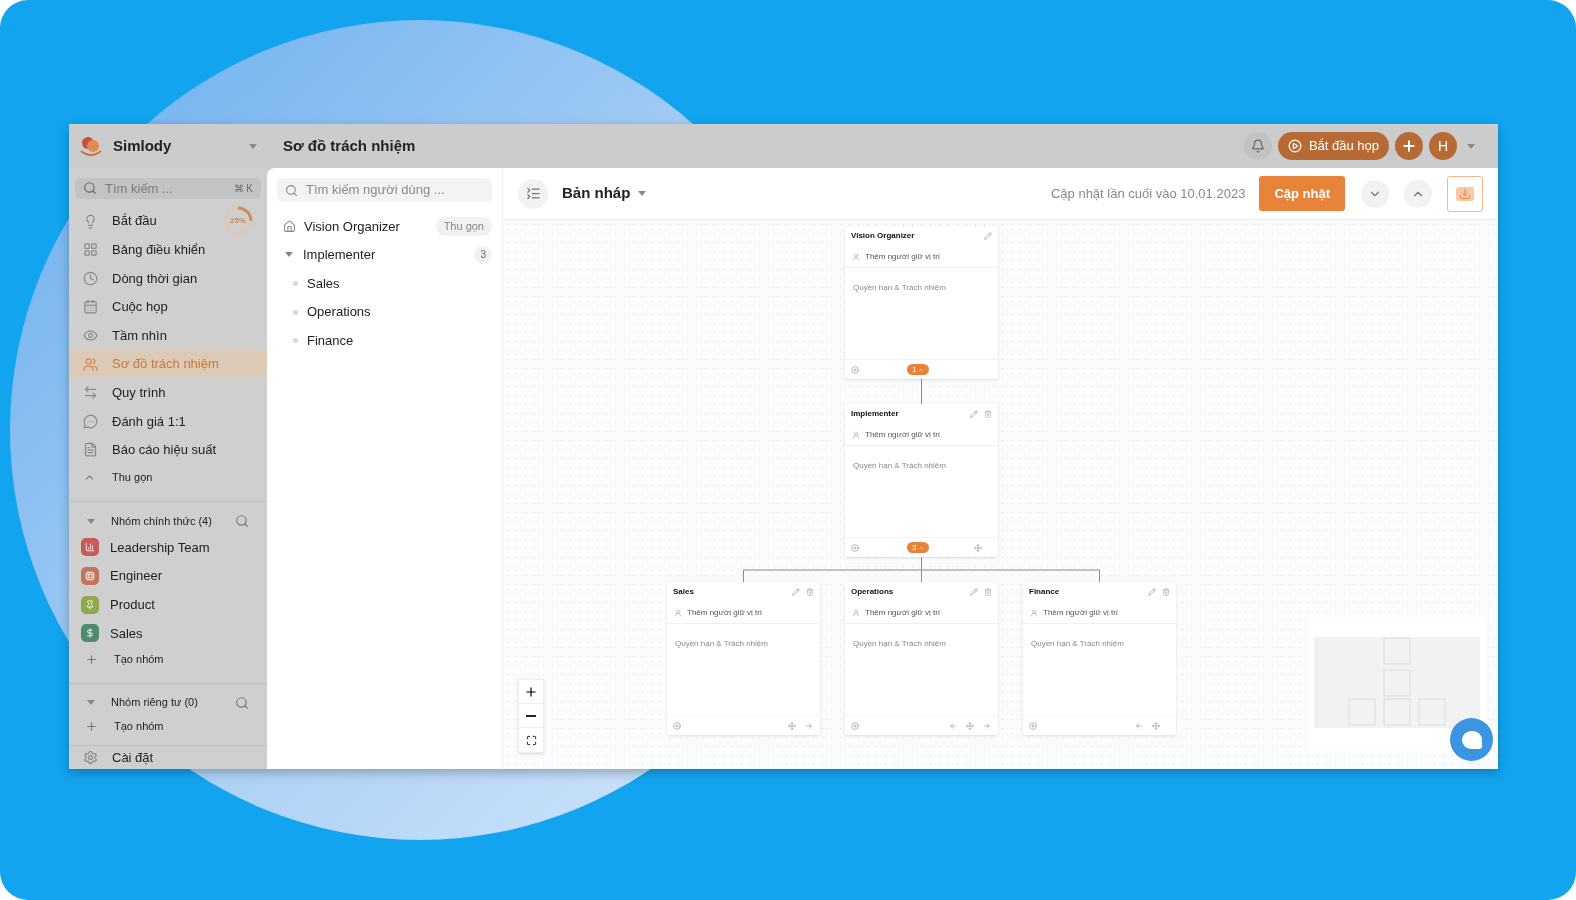 The height and width of the screenshot is (900, 1576). What do you see at coordinates (253, 146) in the screenshot?
I see `workspace-caret-icon` at bounding box center [253, 146].